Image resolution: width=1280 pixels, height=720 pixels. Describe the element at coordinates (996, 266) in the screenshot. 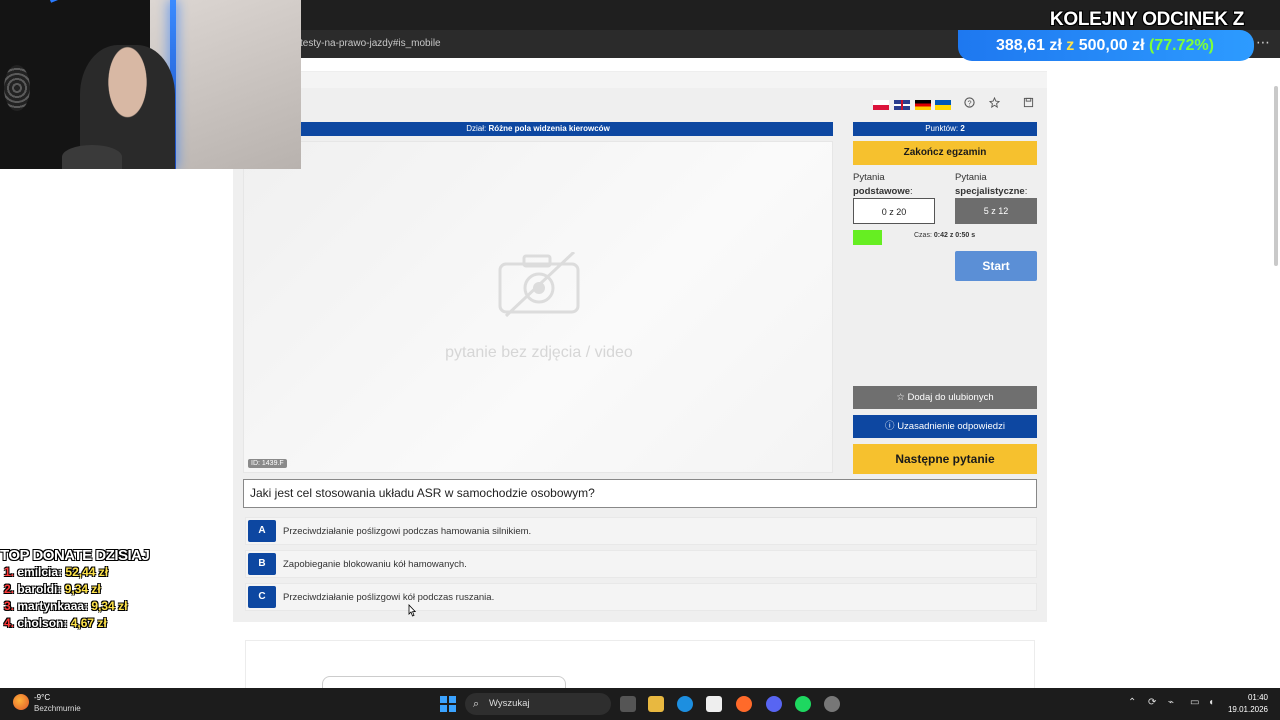

I see `start-button: Start` at that location.